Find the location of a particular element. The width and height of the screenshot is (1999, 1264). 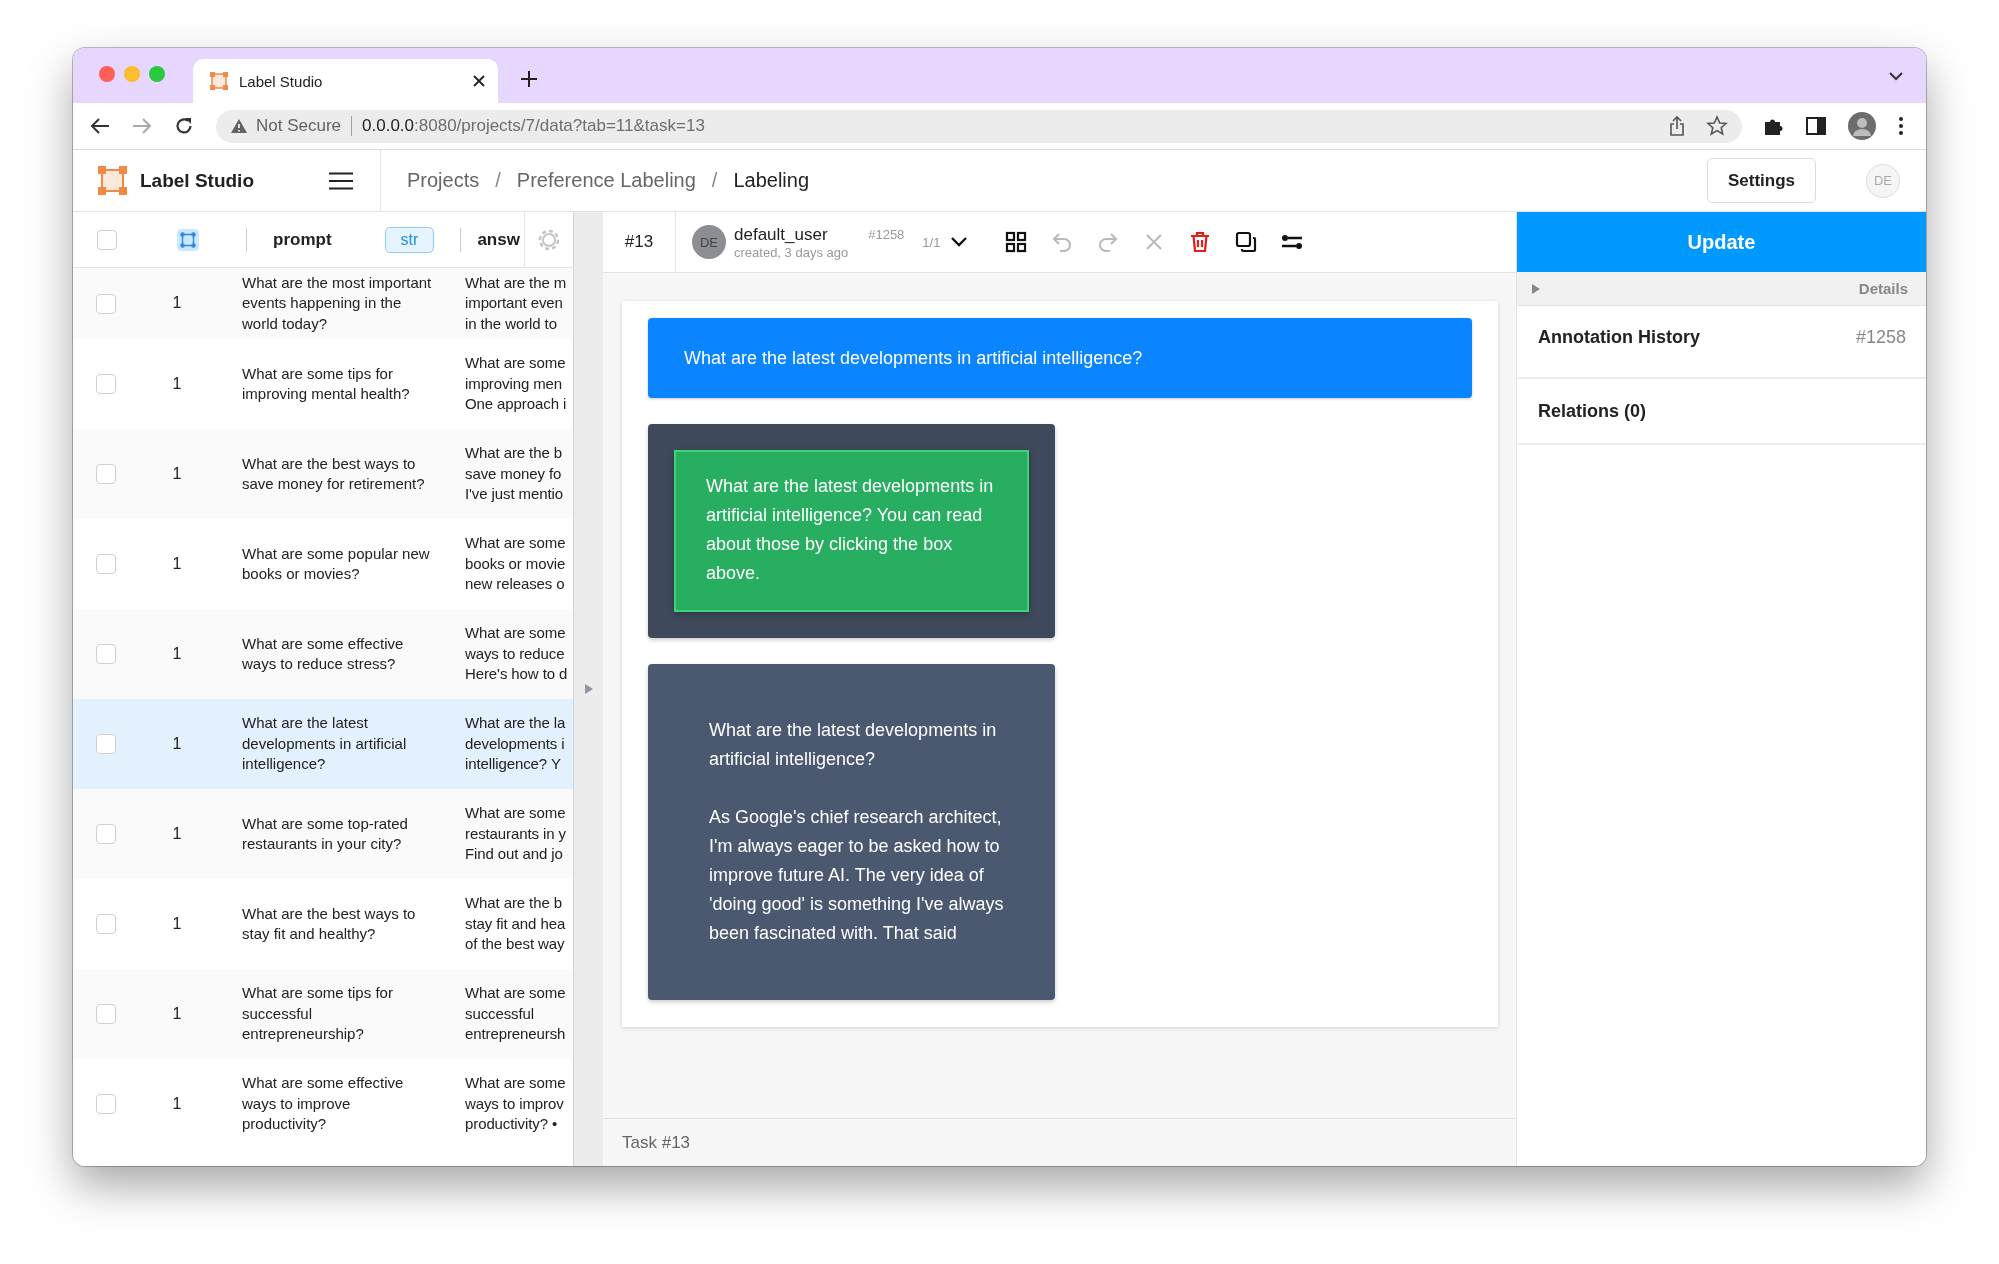

question-text: What are the latest developments in artificial intelligence? is located at coordinates (913, 358).